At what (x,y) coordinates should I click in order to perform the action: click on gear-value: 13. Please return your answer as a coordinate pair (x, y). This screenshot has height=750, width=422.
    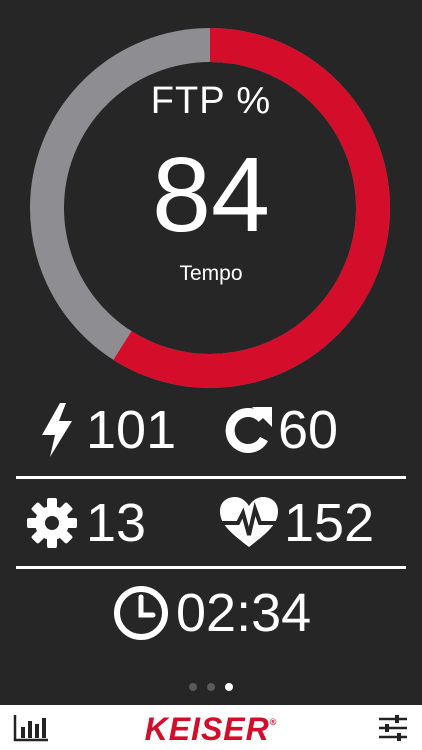
    Looking at the image, I should click on (116, 523).